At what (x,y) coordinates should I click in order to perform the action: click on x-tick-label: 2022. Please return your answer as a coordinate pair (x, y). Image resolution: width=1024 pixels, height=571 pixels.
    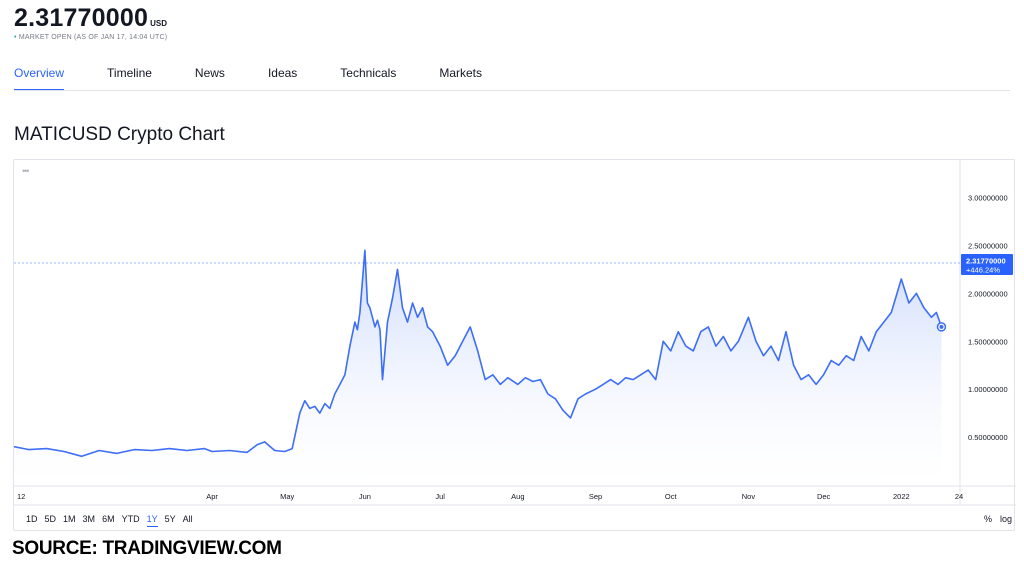
    Looking at the image, I should click on (901, 496).